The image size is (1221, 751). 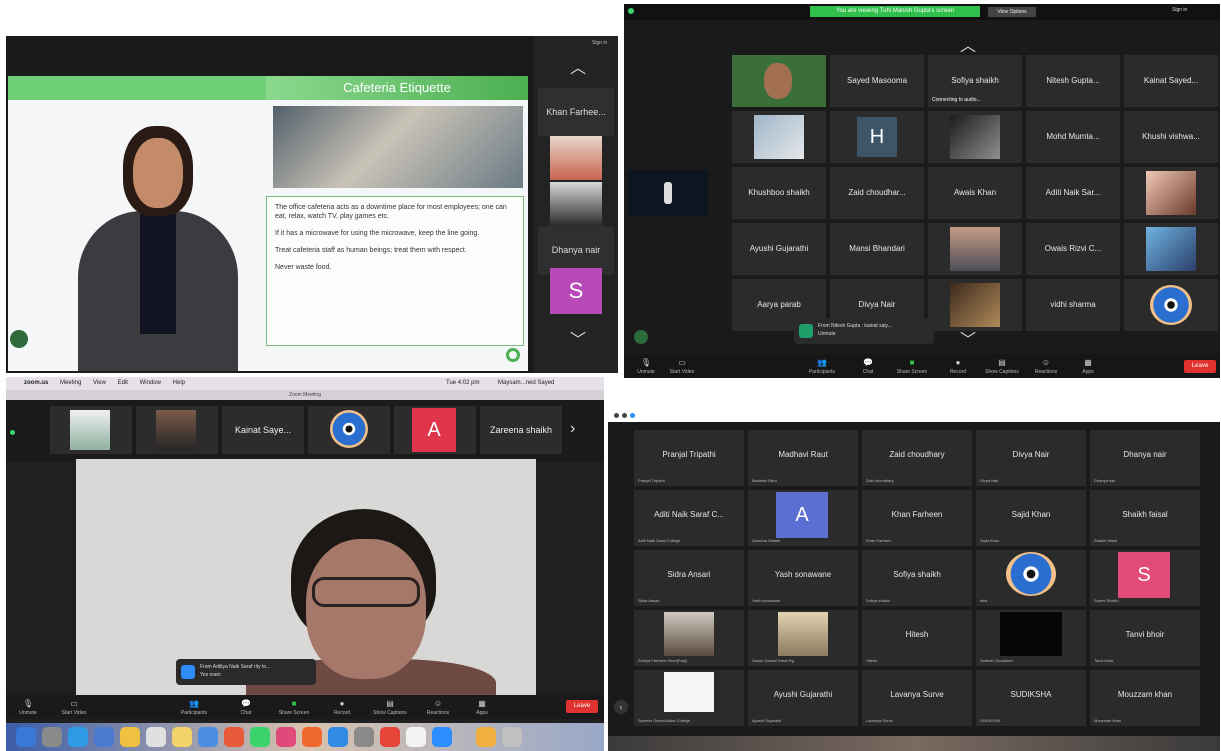 What do you see at coordinates (689, 638) in the screenshot?
I see `participant-video: Soniya Farheen Khan(Faqi)` at bounding box center [689, 638].